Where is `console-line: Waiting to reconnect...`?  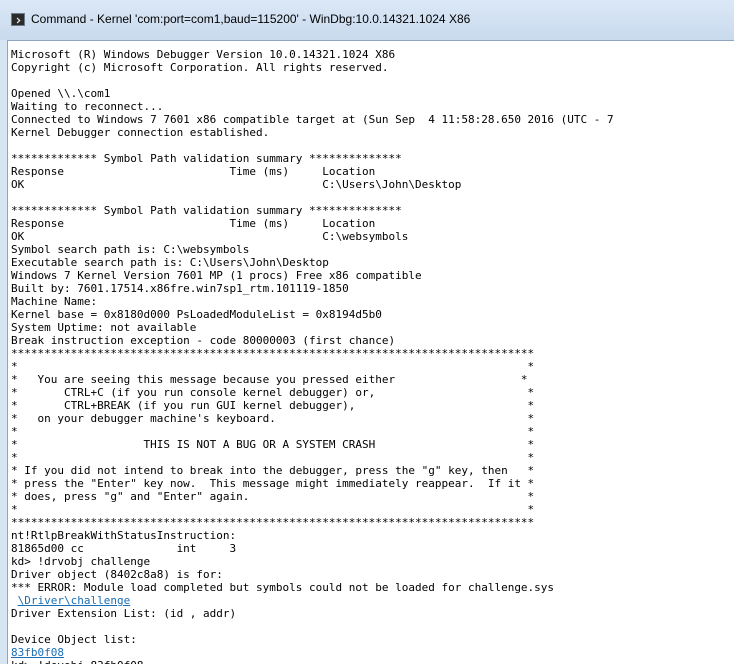
console-line: Waiting to reconnect... is located at coordinates (87, 106).